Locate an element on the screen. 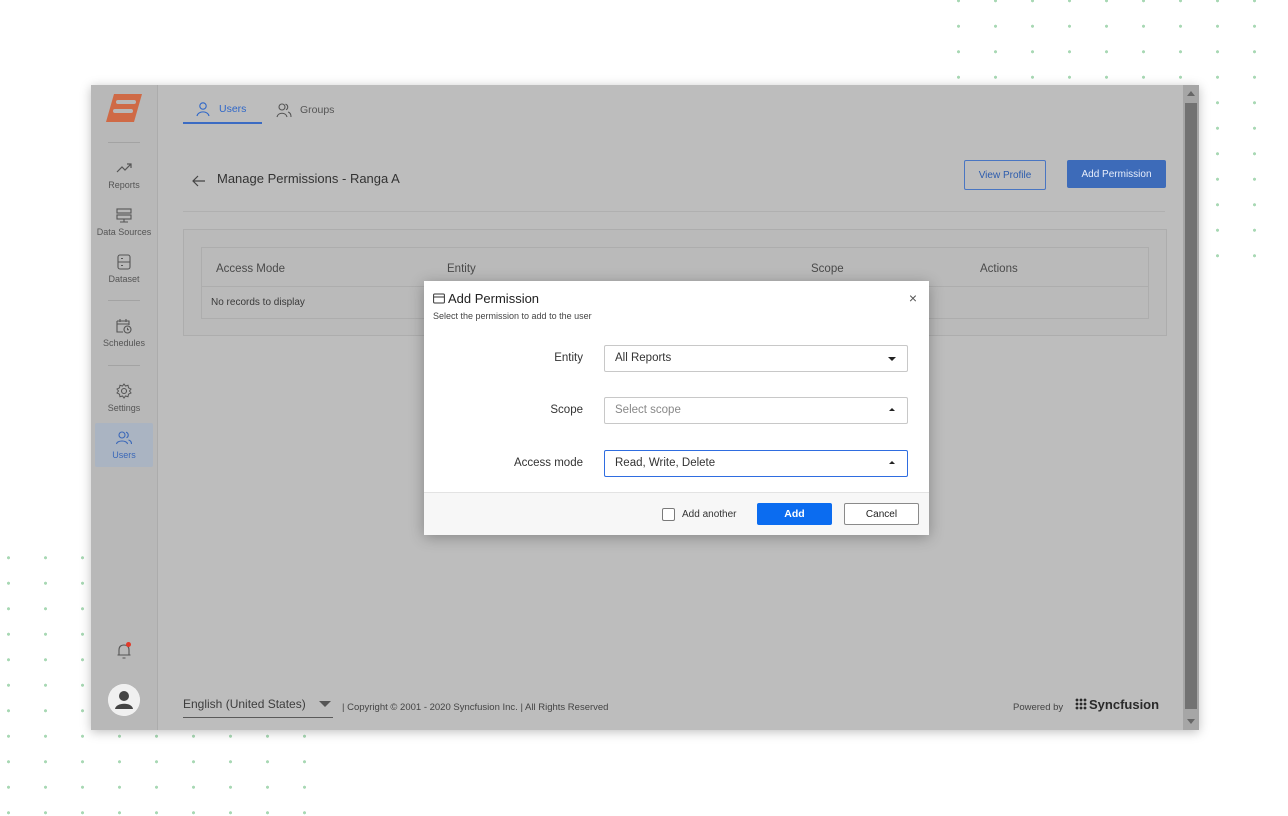 Image resolution: width=1288 pixels, height=816 pixels. sidebar-item-reports: Reports is located at coordinates (124, 175).